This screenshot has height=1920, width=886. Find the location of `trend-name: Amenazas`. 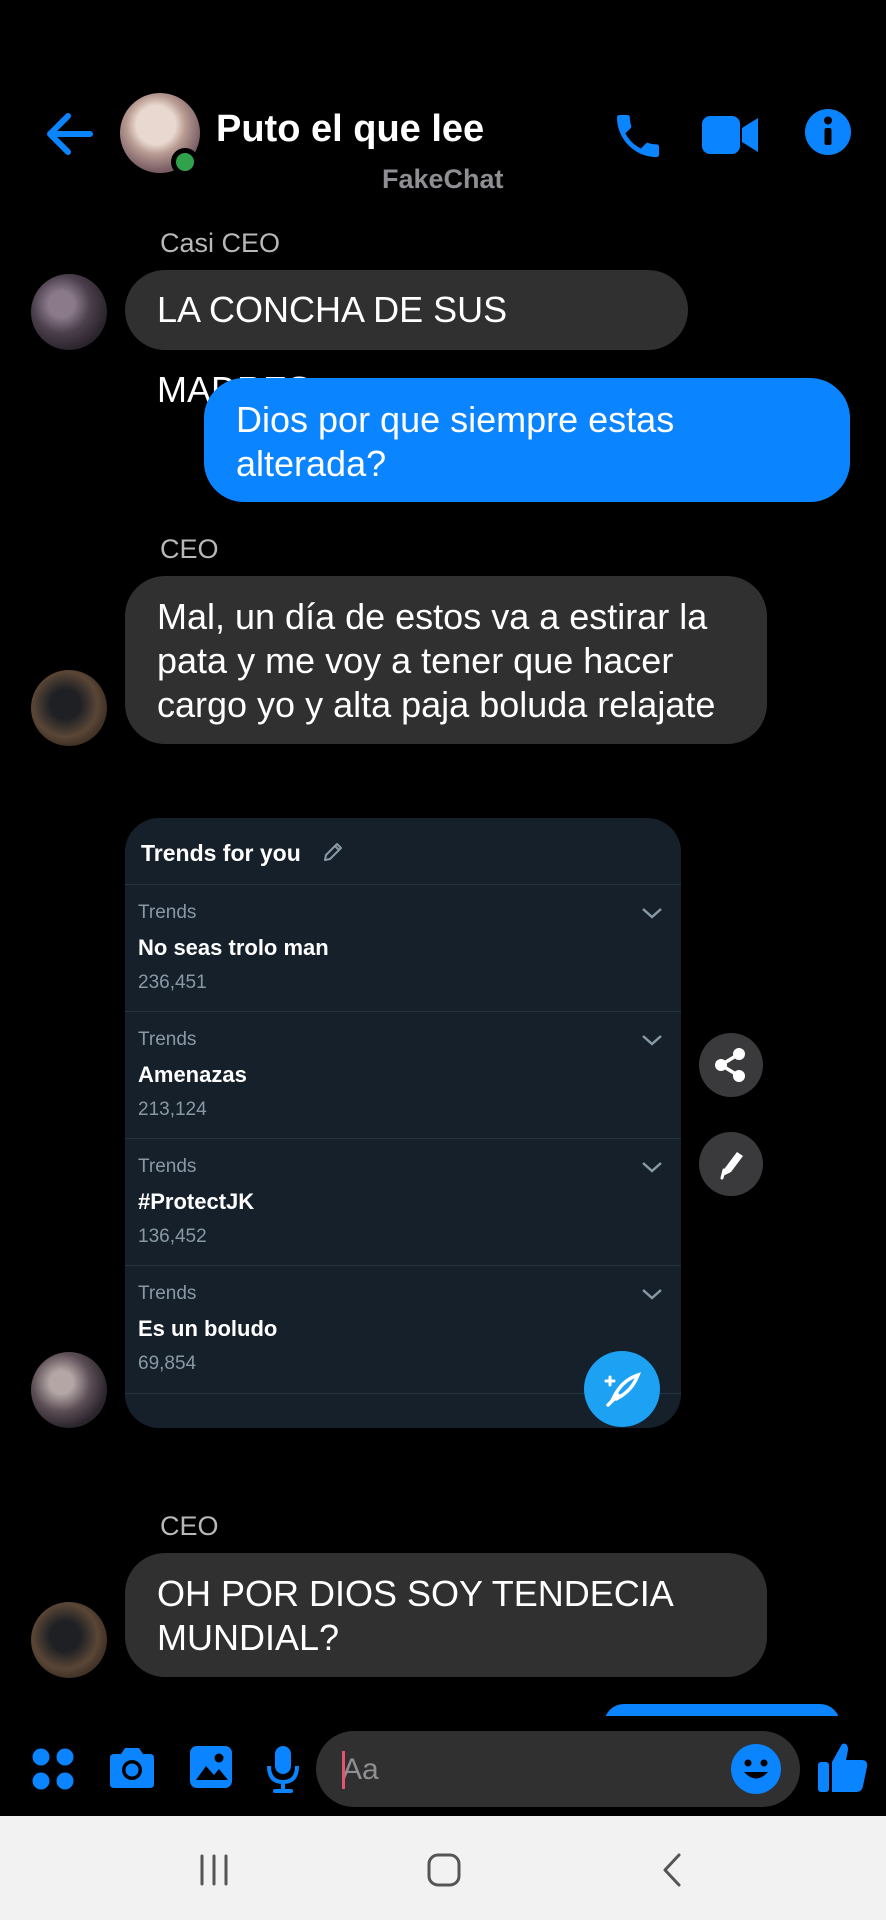

trend-name: Amenazas is located at coordinates (192, 1074).